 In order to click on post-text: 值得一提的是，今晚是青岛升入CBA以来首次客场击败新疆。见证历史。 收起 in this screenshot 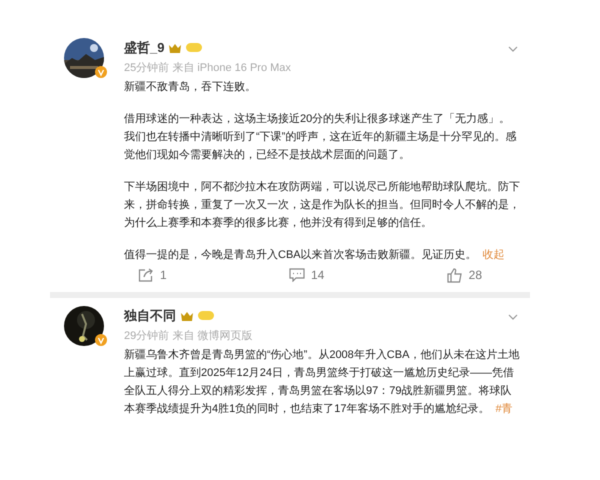, I will do `click(315, 255)`.